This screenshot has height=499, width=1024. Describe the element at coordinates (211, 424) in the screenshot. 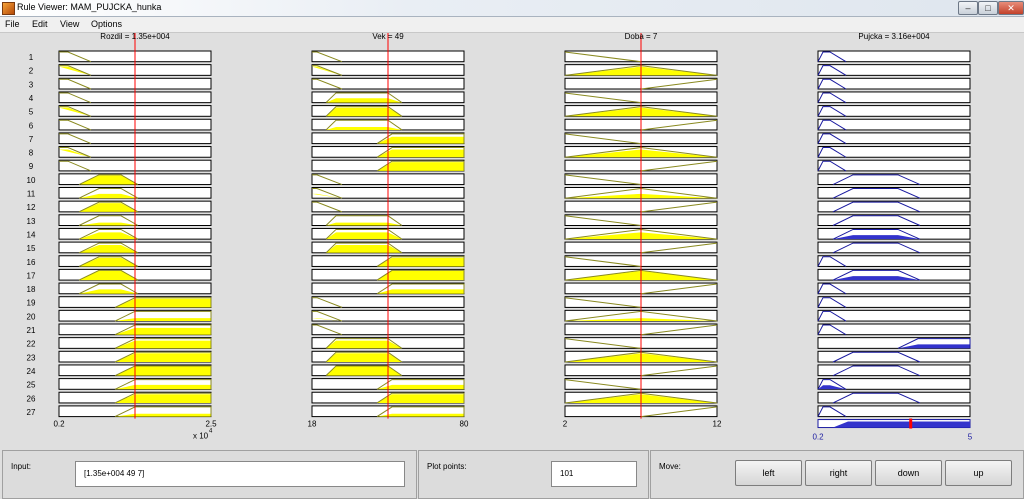

I see `axis-tick-max: 2.5` at that location.